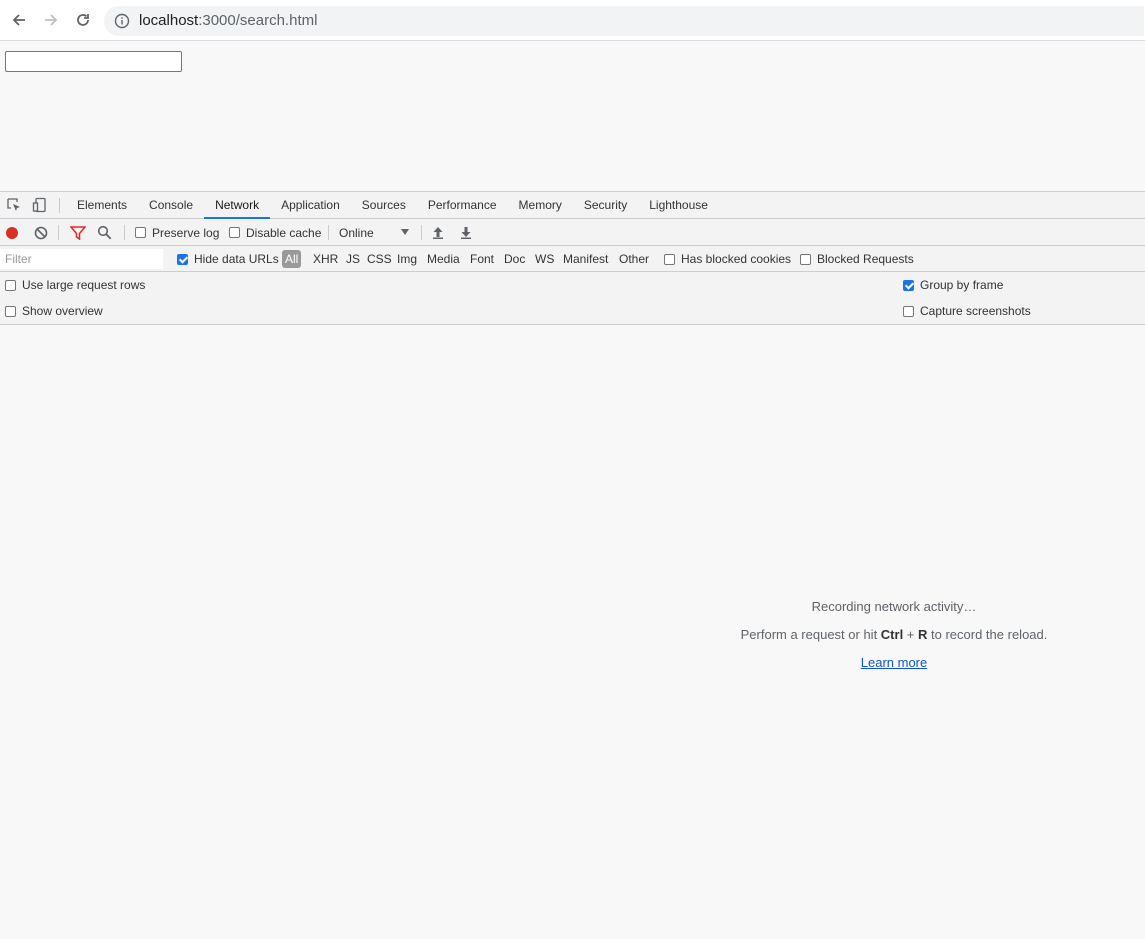 Image resolution: width=1145 pixels, height=939 pixels. Describe the element at coordinates (122, 21) in the screenshot. I see `info-icon` at that location.